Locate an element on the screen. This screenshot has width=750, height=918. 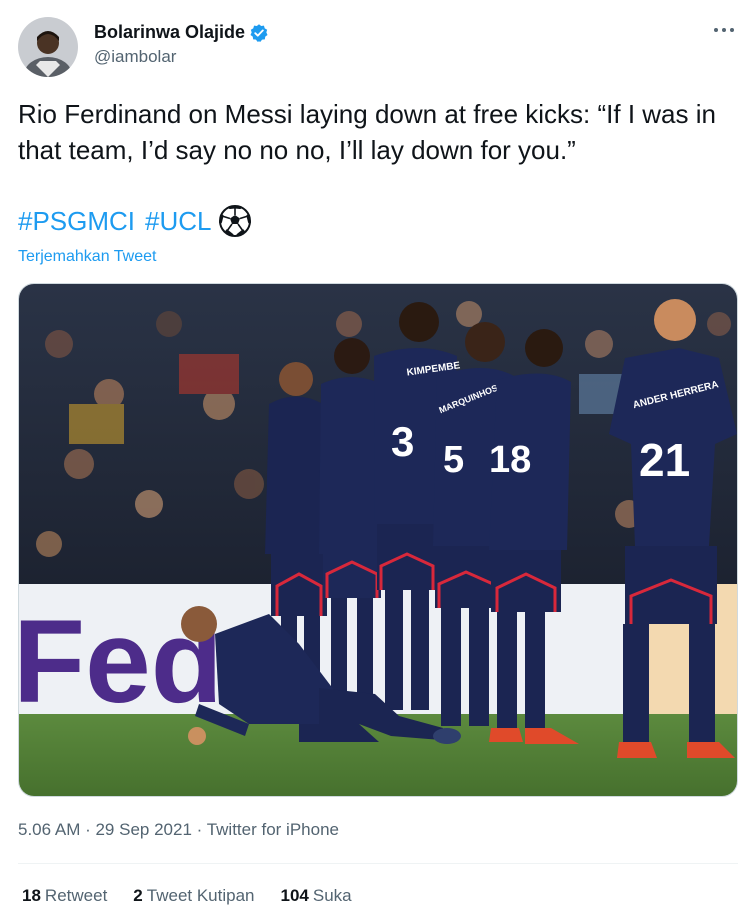
quotes-label: Tweet Kutipan is located at coordinates (200, 895).